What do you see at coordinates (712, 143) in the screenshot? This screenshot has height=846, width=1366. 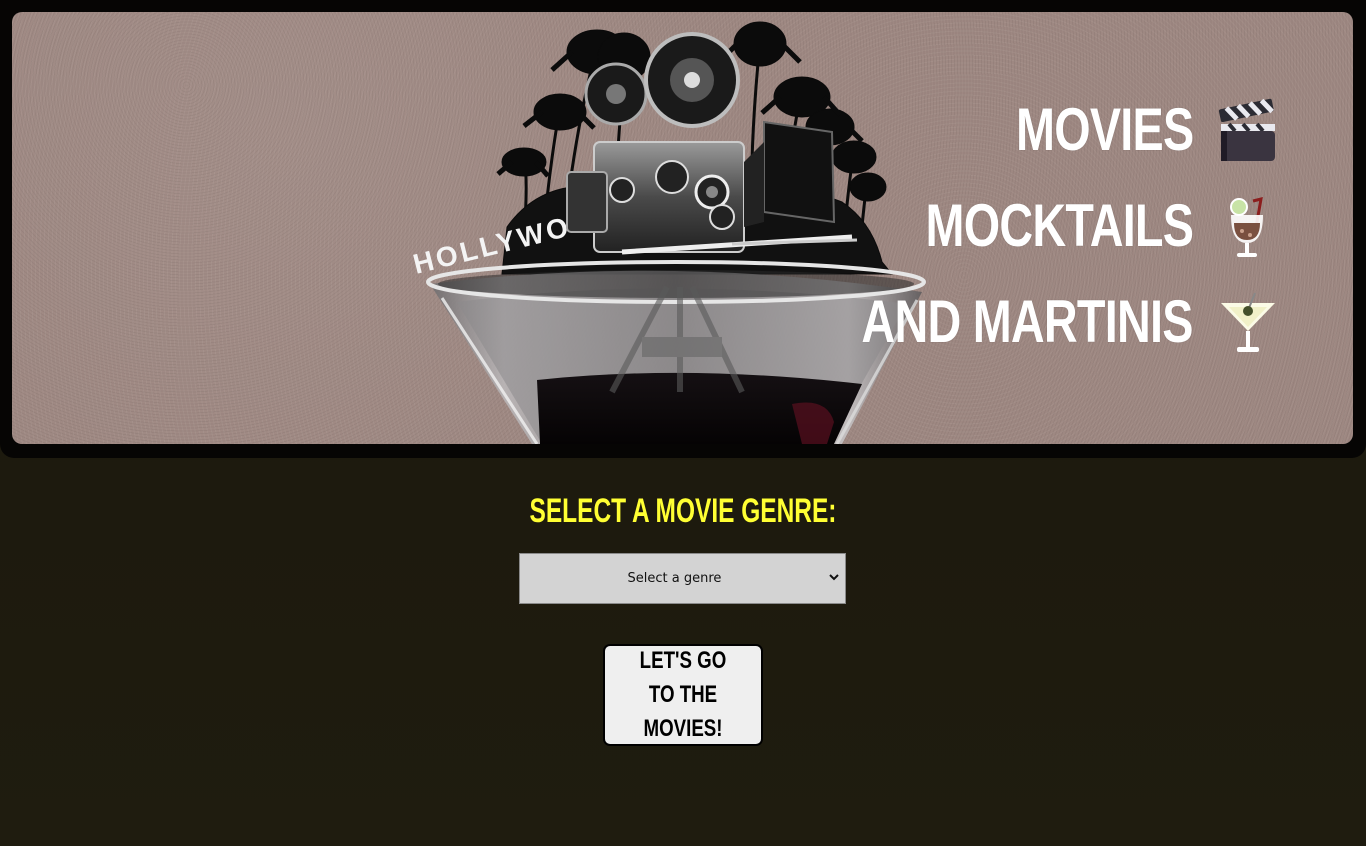 I see `film-camera` at bounding box center [712, 143].